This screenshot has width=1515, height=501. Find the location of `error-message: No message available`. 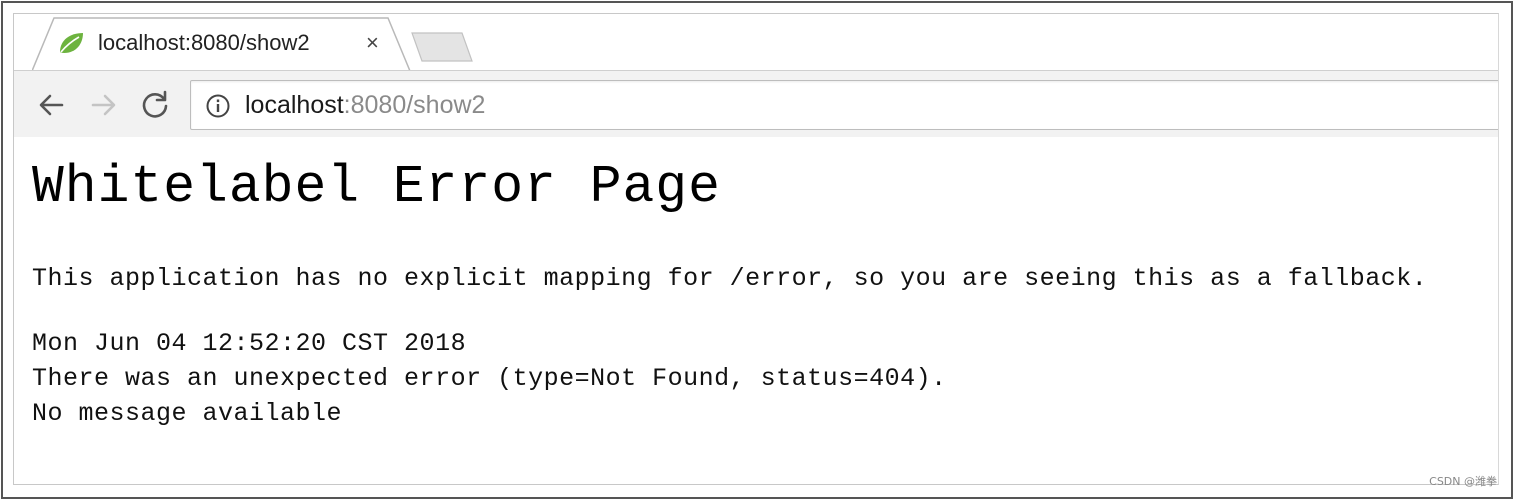

error-message: No message available is located at coordinates (187, 413).